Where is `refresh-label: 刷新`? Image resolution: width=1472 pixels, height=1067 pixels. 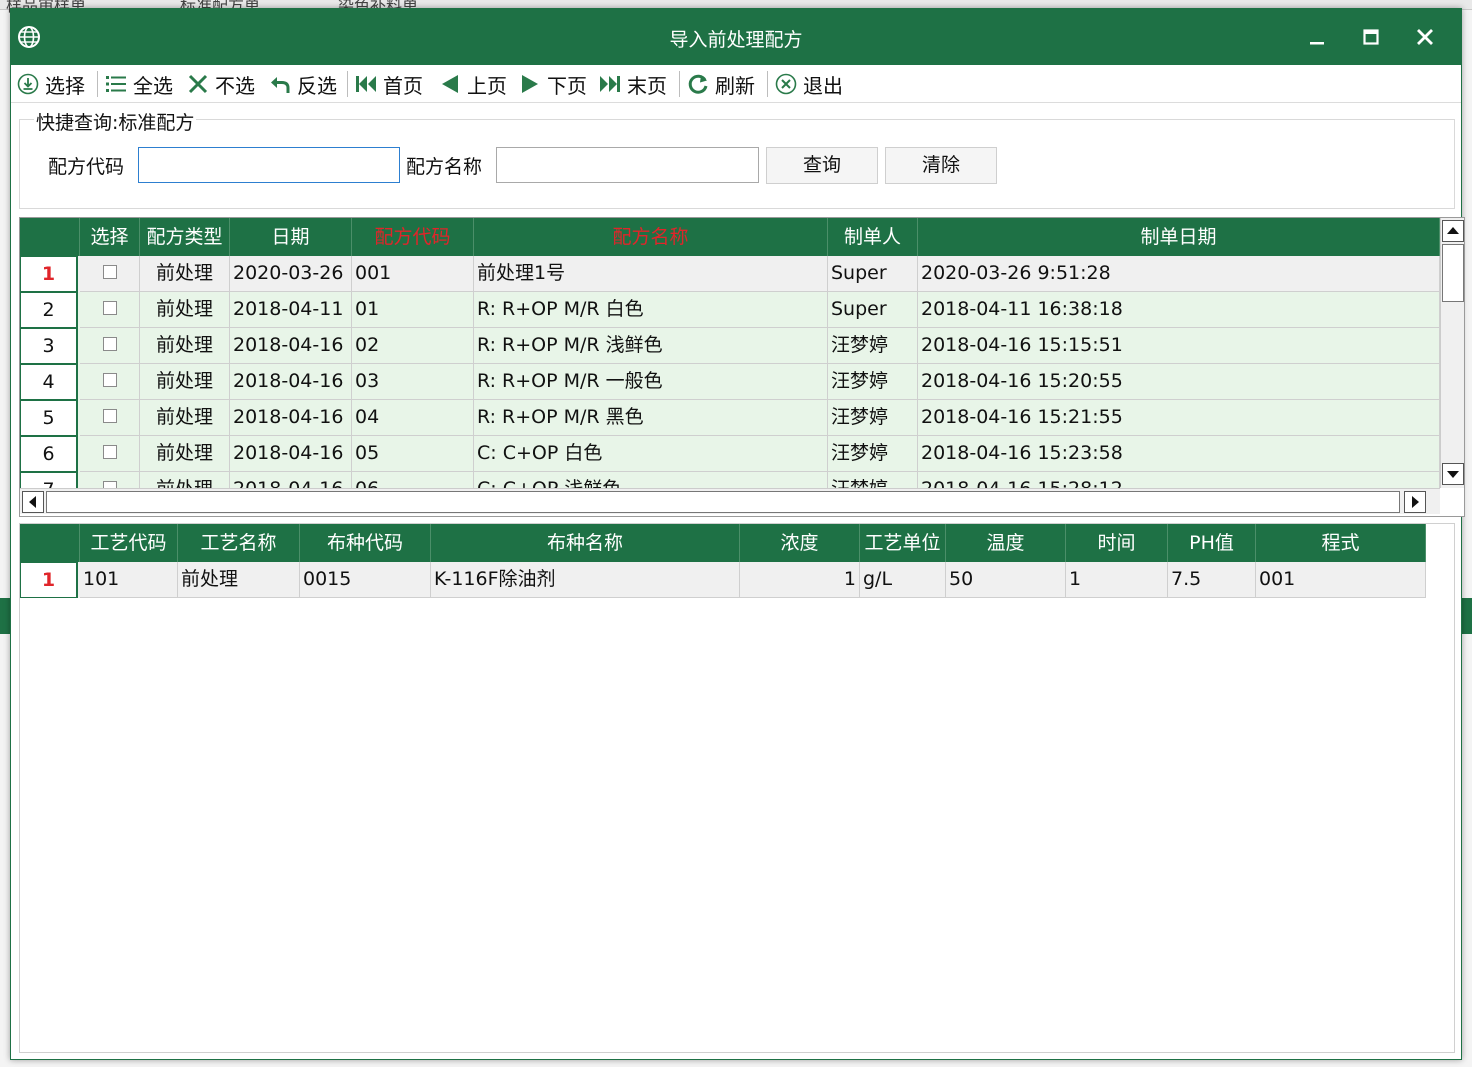
refresh-label: 刷新 is located at coordinates (735, 85).